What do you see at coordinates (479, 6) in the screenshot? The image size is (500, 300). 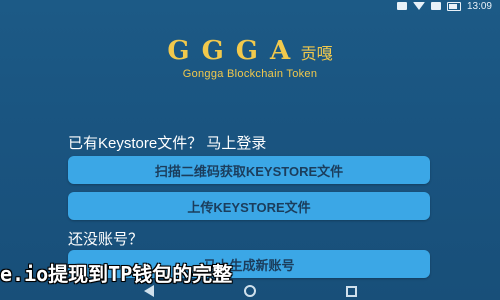 I see `status-time: 13:09` at bounding box center [479, 6].